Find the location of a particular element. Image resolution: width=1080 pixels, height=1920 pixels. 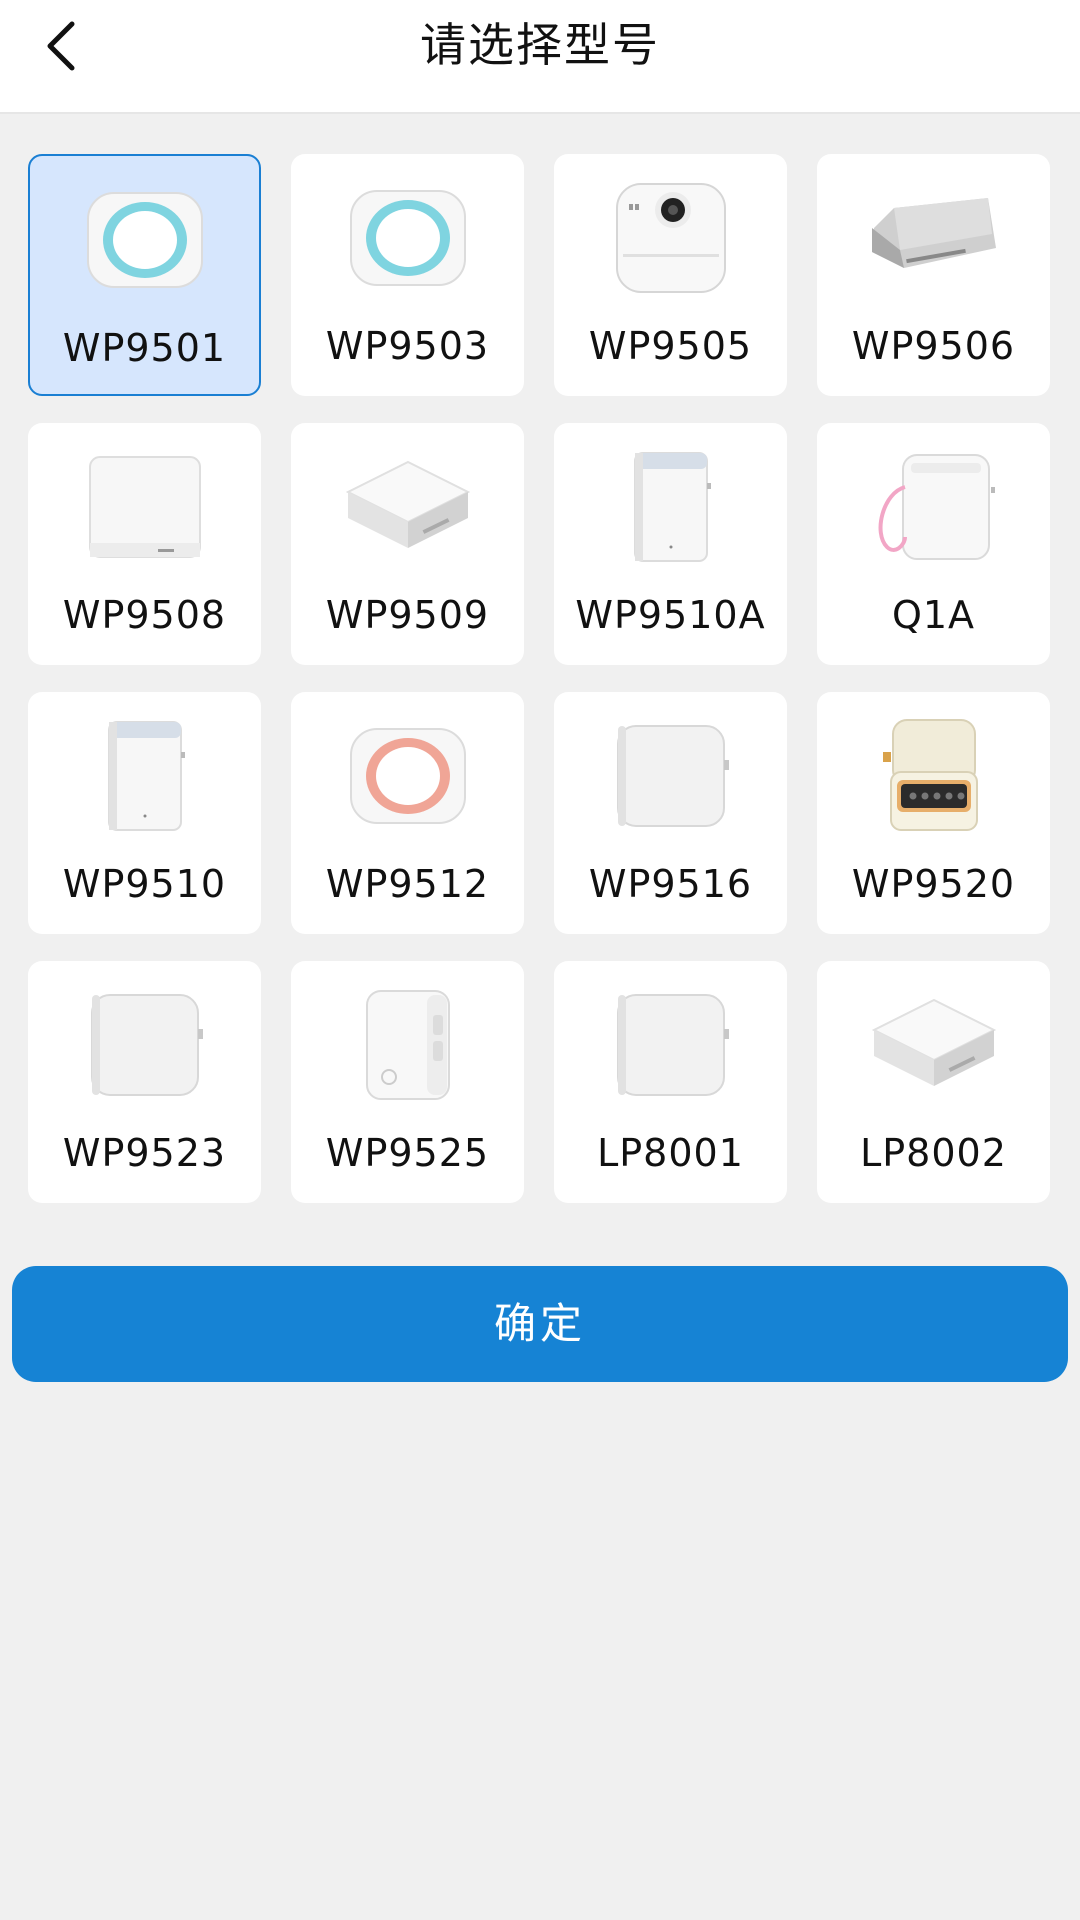

model-label: LP8001 is located at coordinates (670, 1153).